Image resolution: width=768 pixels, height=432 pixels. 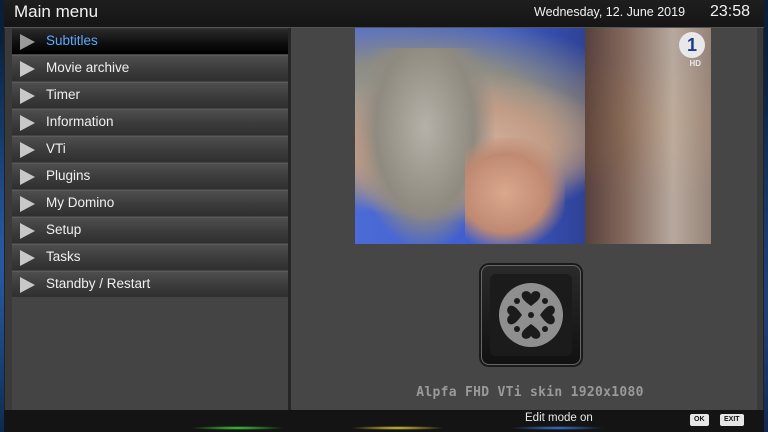 I want to click on menu-item-label: VTi, so click(x=56, y=148).